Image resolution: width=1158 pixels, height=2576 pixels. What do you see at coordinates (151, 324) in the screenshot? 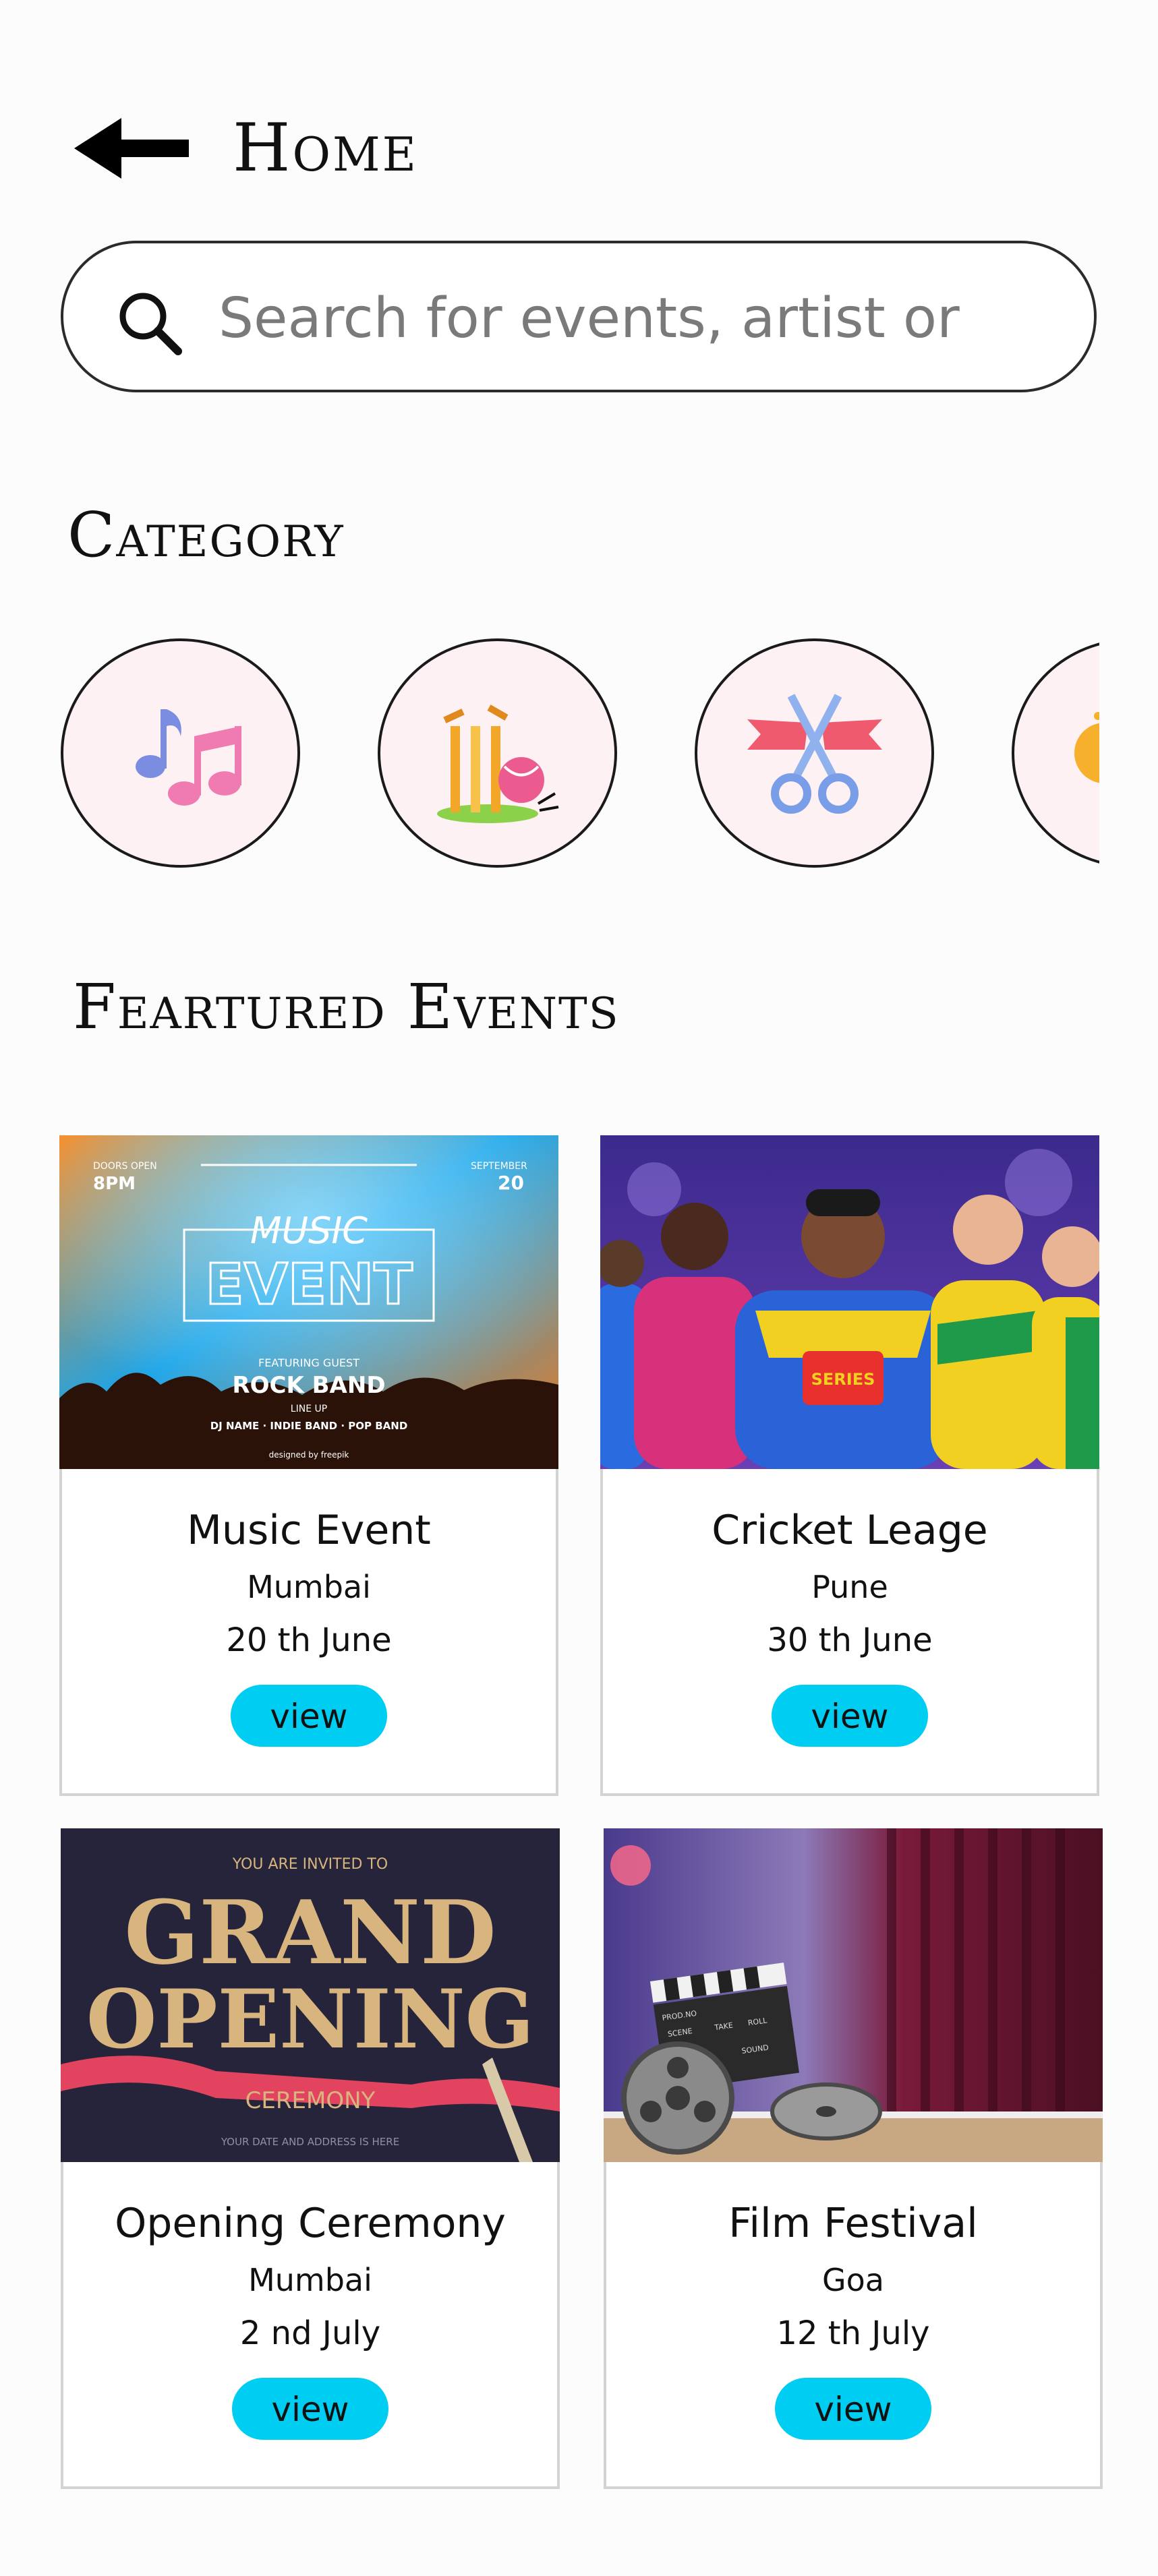
I see `search-icon` at bounding box center [151, 324].